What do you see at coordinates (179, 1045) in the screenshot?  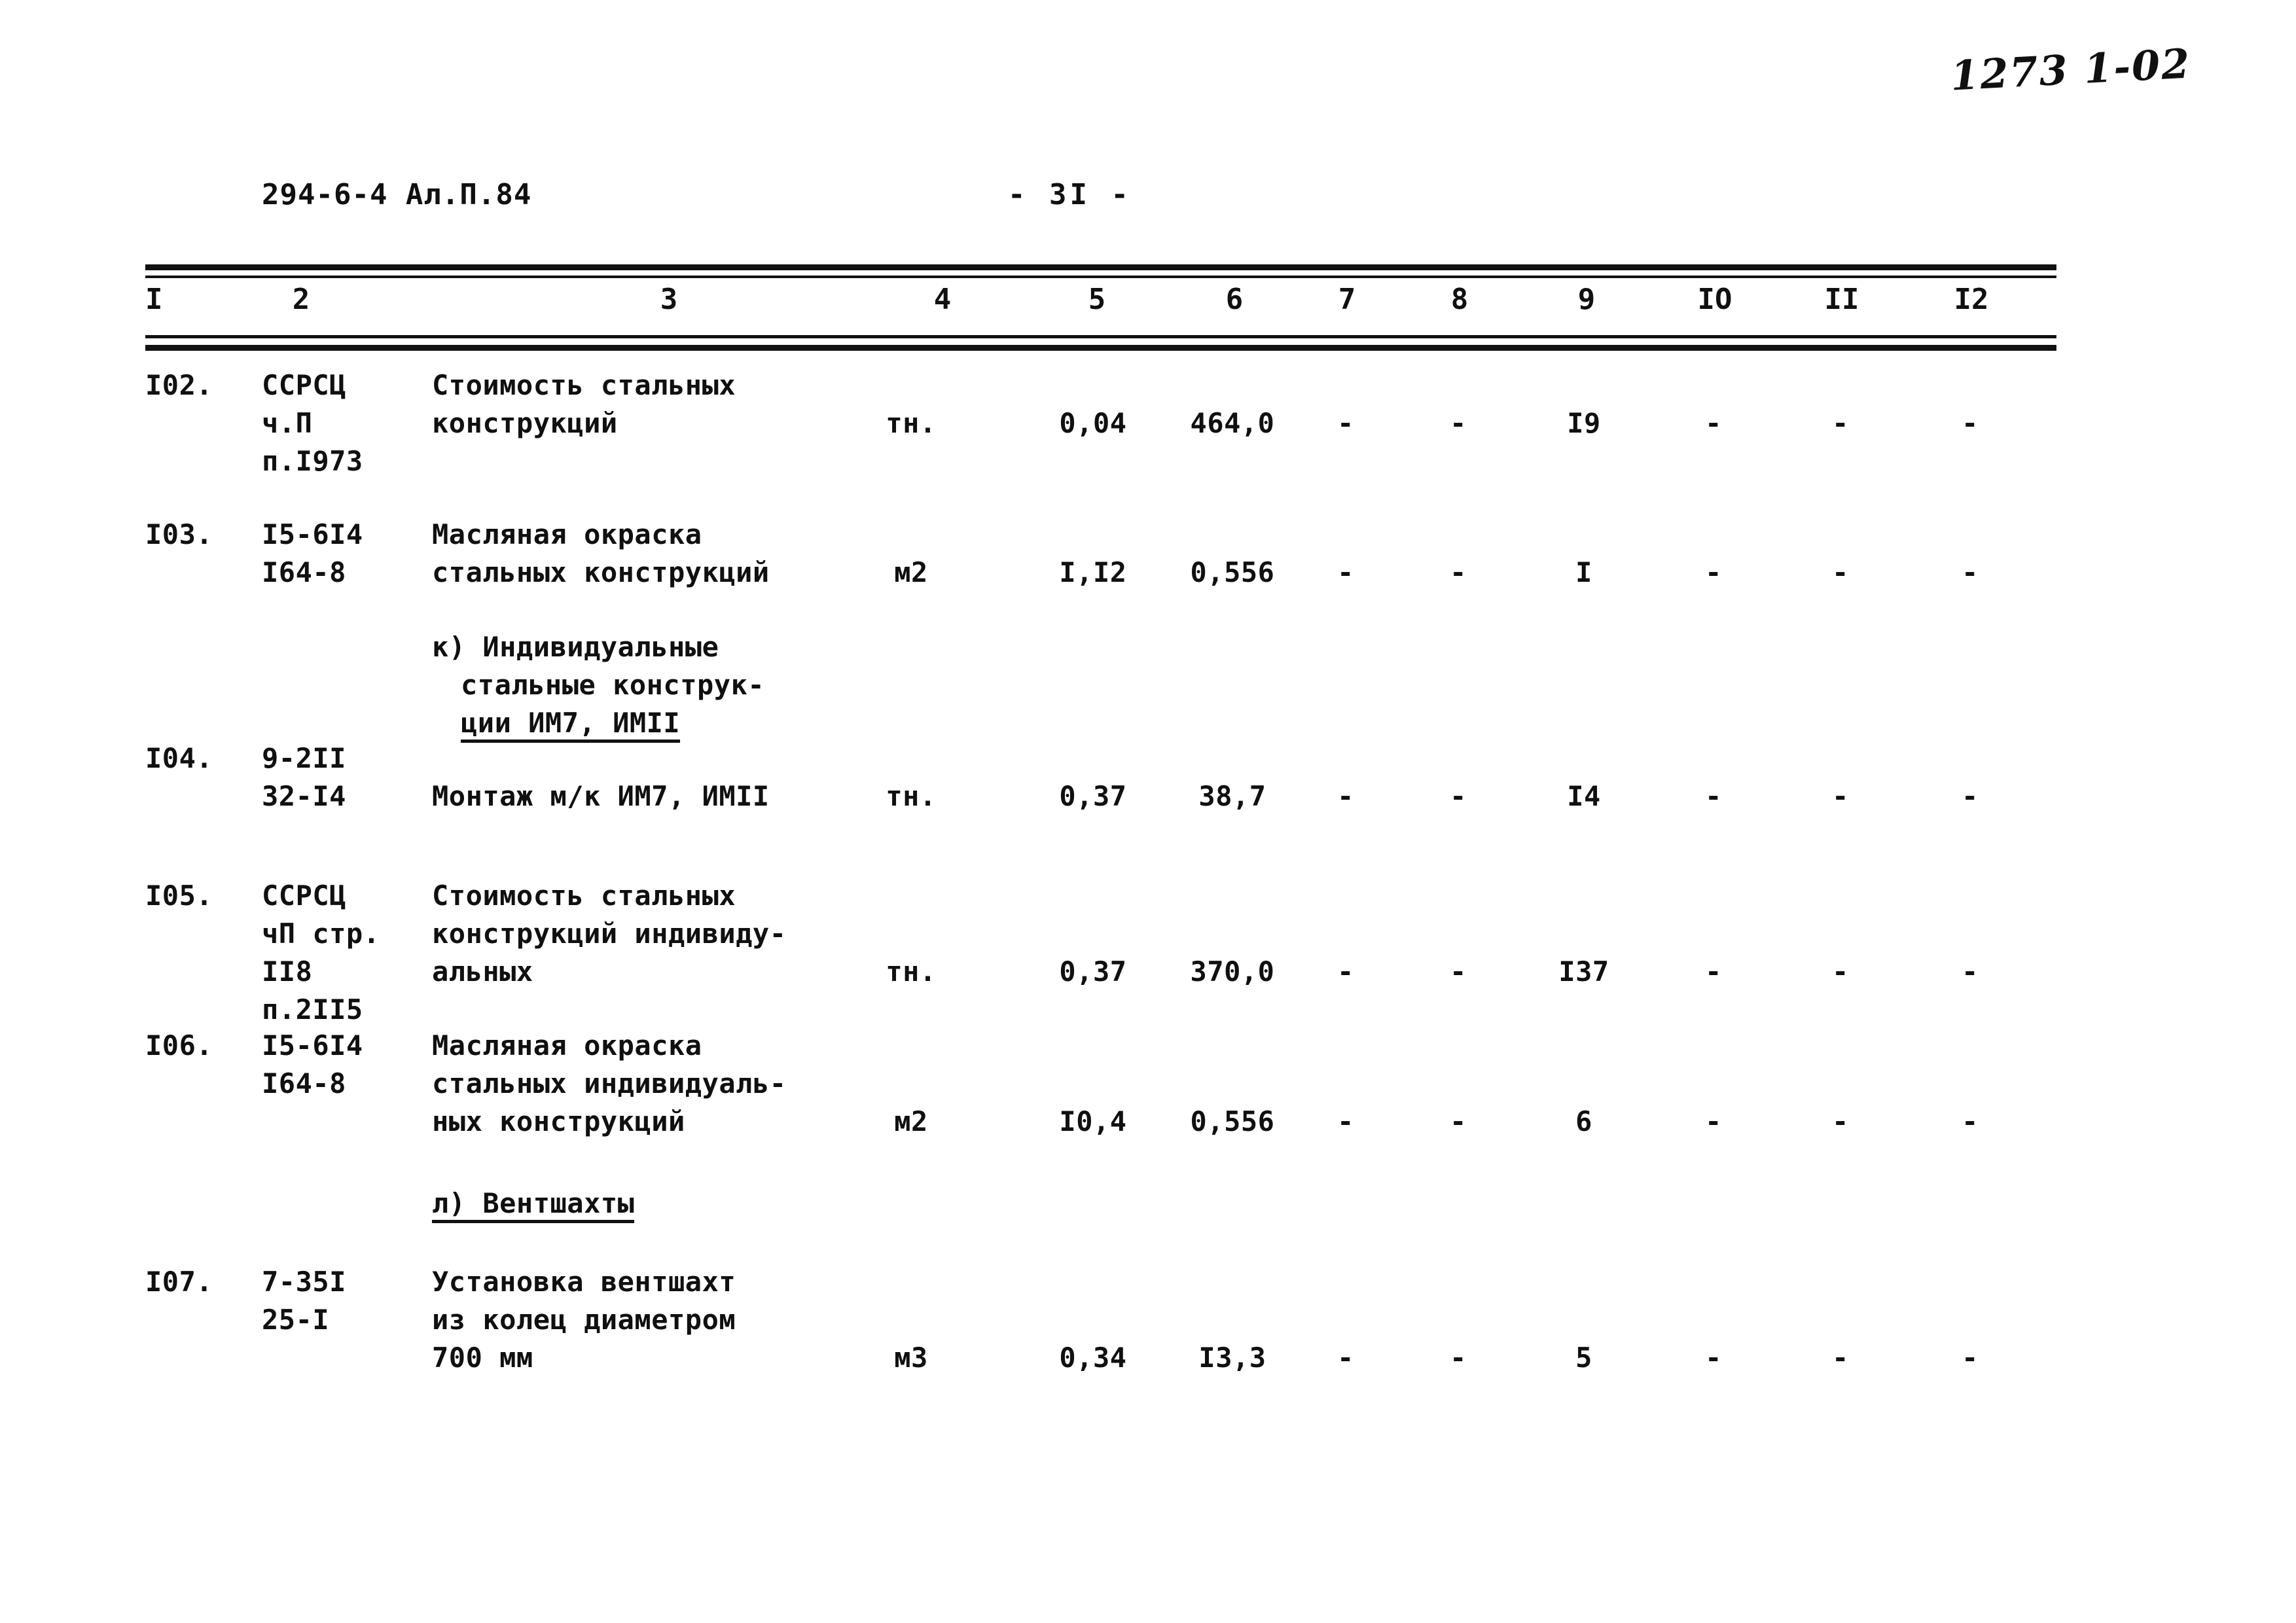 I see `row-number: I06.` at bounding box center [179, 1045].